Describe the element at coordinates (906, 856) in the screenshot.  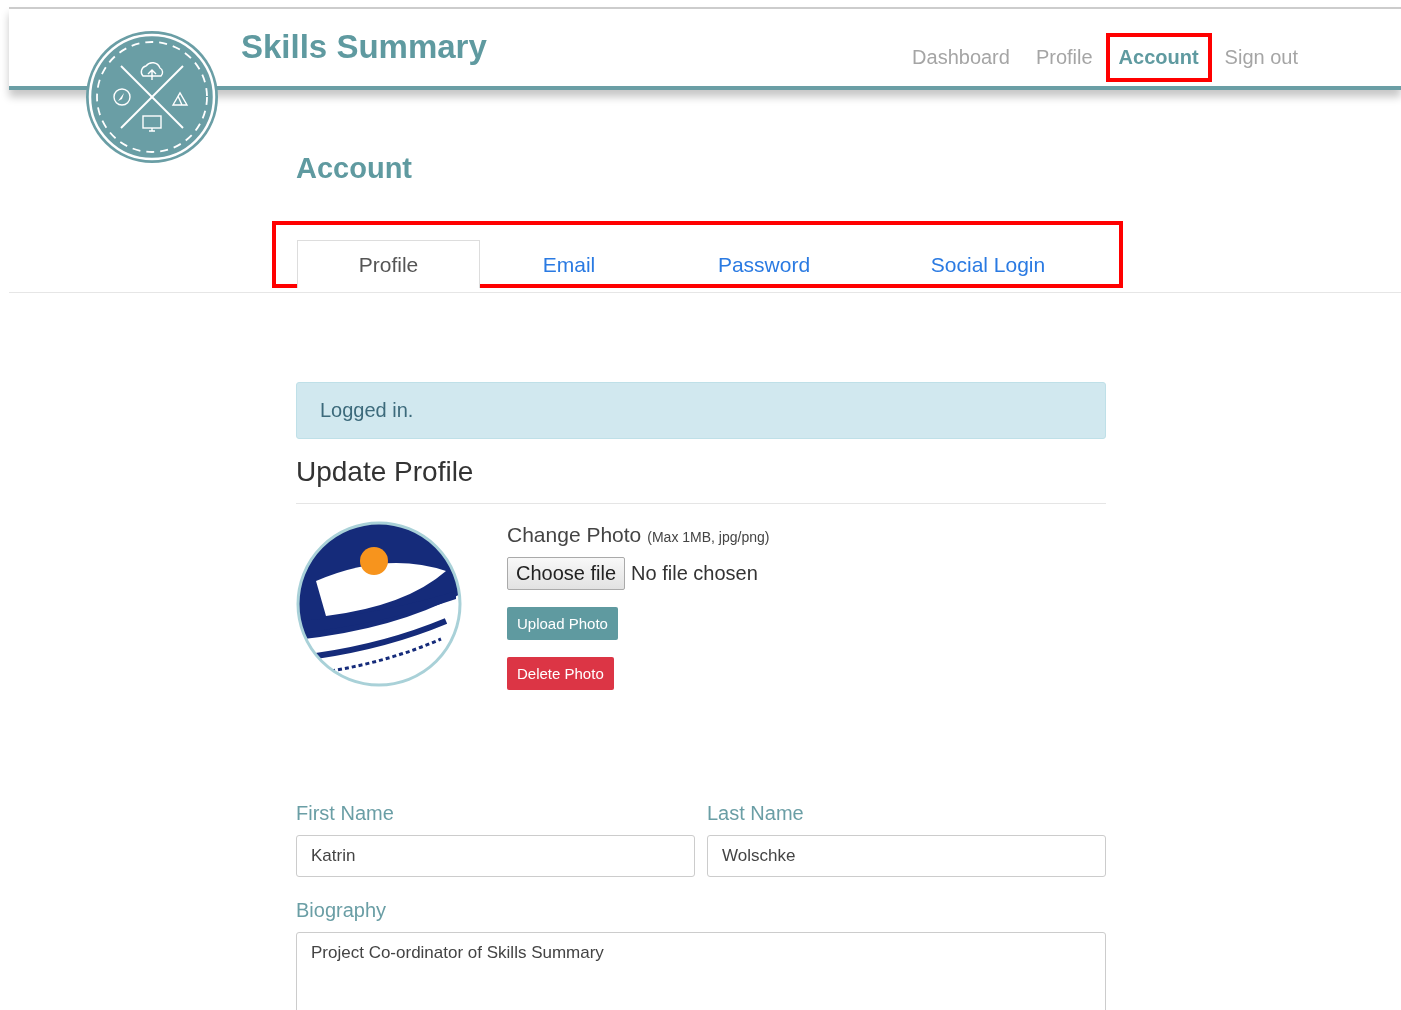
I see `input-field: Wolschke` at that location.